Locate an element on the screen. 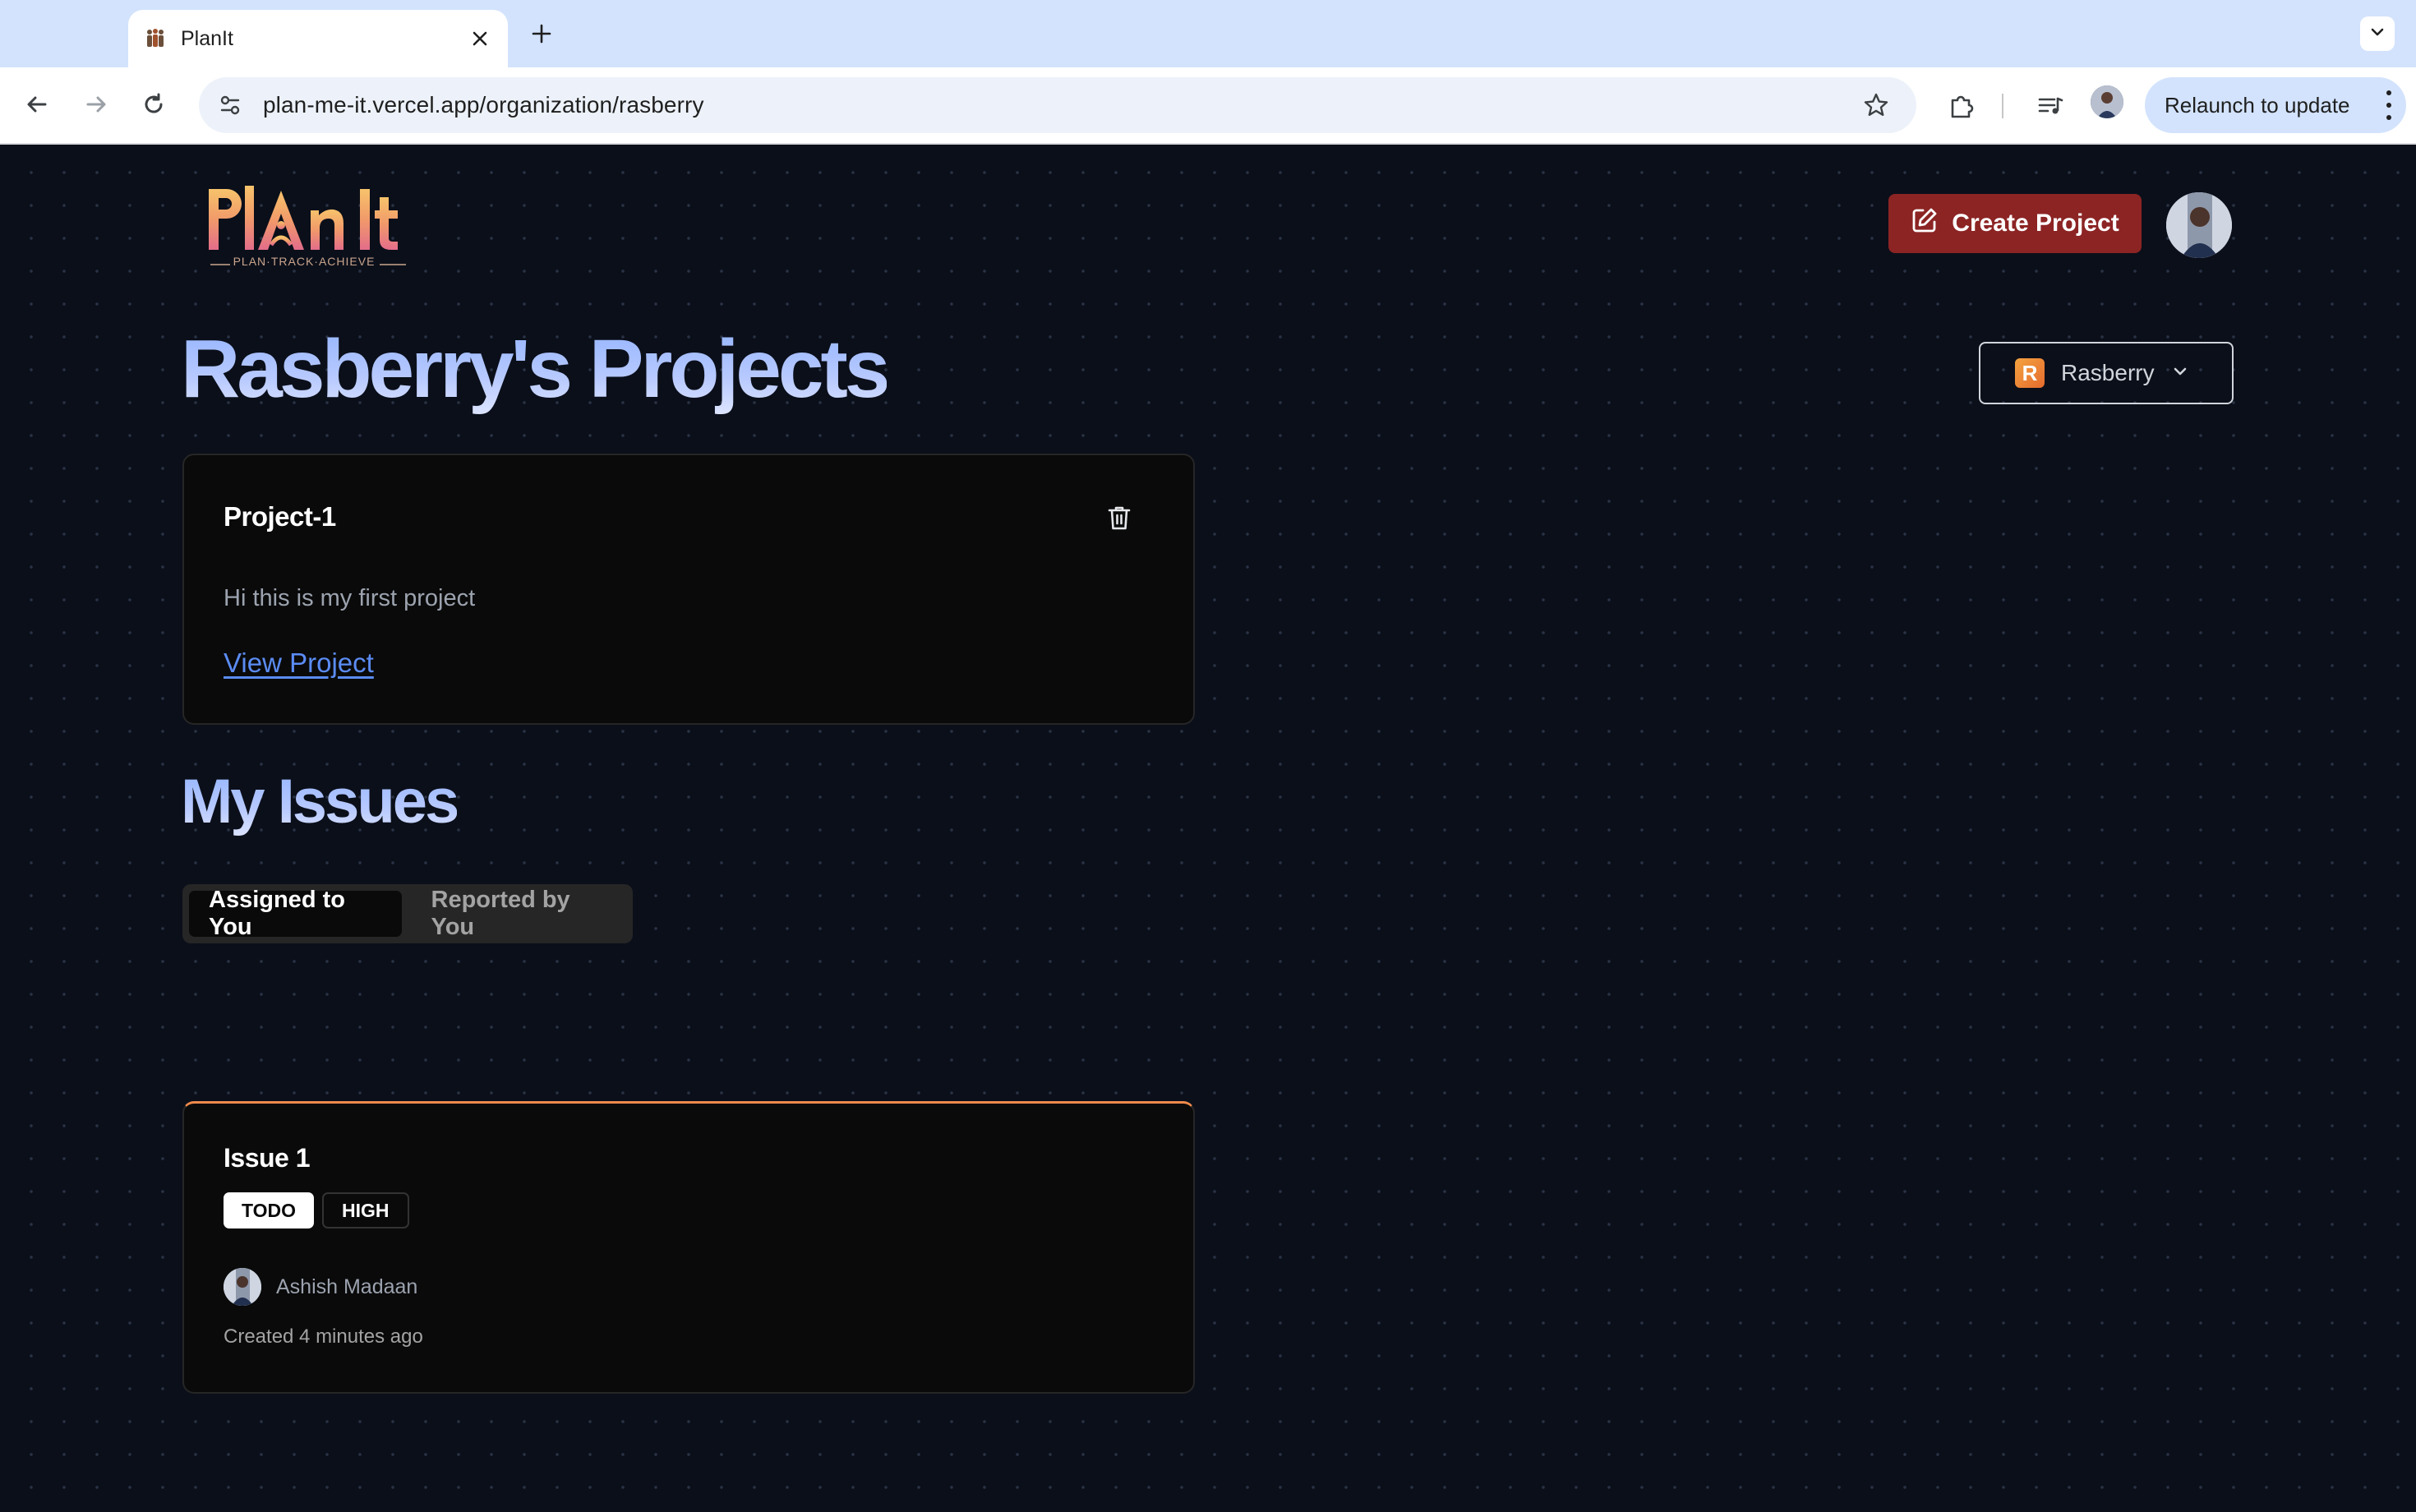  media-queue-icon is located at coordinates (2050, 106).